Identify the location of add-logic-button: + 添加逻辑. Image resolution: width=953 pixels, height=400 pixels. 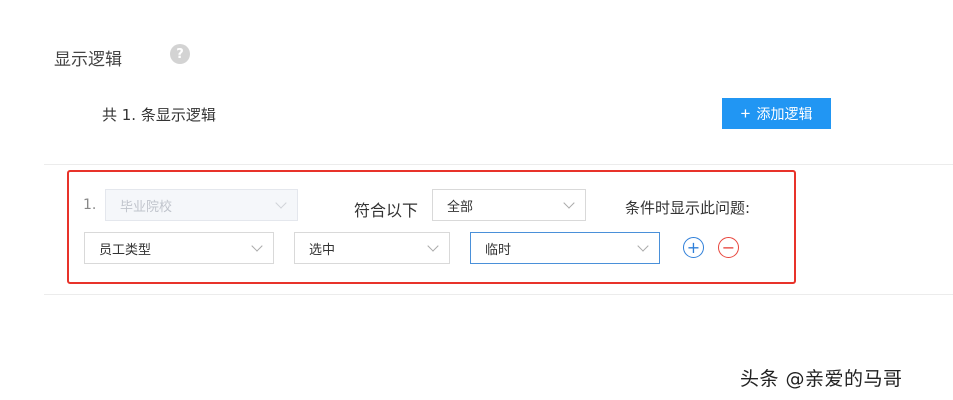
(776, 113).